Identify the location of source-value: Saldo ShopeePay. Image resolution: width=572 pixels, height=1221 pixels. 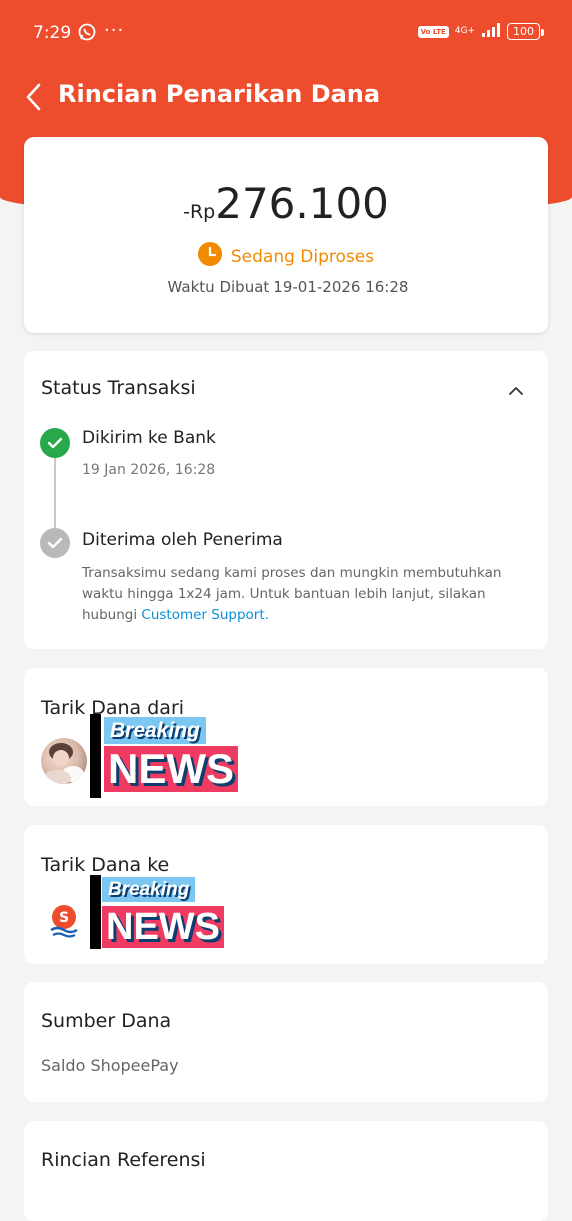
(110, 1065).